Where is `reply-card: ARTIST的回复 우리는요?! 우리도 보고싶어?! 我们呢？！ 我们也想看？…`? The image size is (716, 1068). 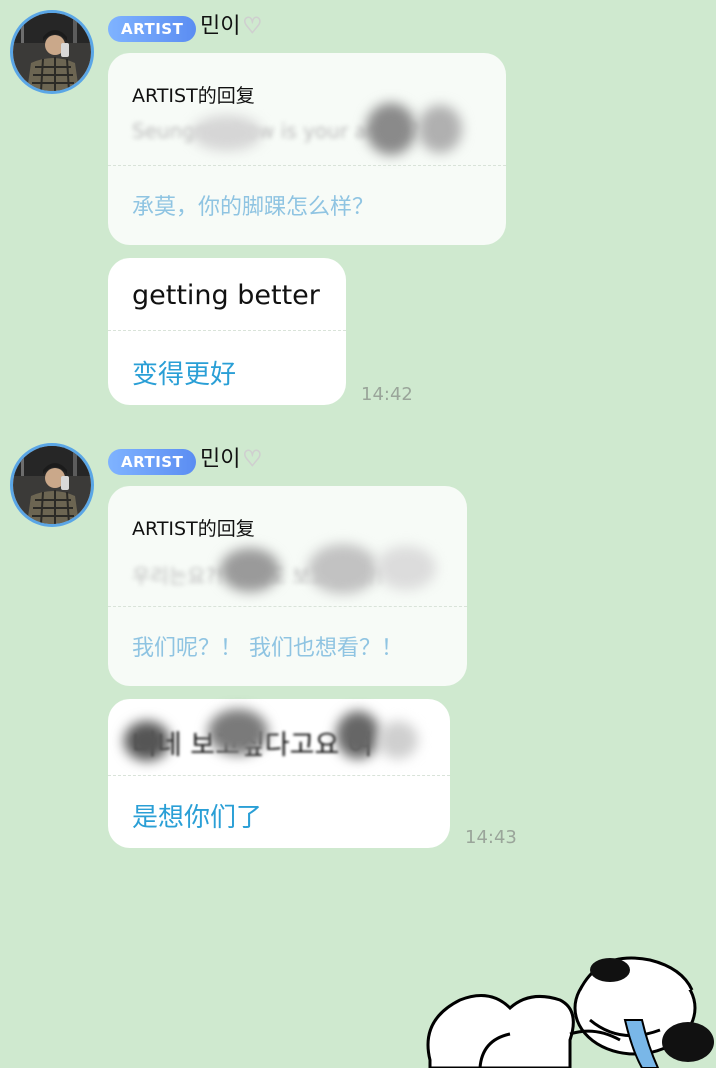 reply-card: ARTIST的回复 우리는요?! 우리도 보고싶어?! 我们呢？！ 我们也想看？… is located at coordinates (287, 586).